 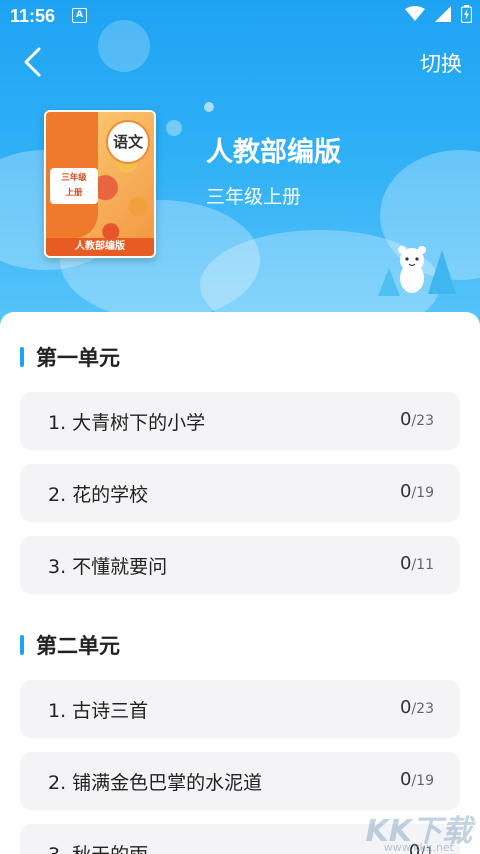 What do you see at coordinates (100, 184) in the screenshot?
I see `book-cover: 语文 三年级 上册 人教部编版` at bounding box center [100, 184].